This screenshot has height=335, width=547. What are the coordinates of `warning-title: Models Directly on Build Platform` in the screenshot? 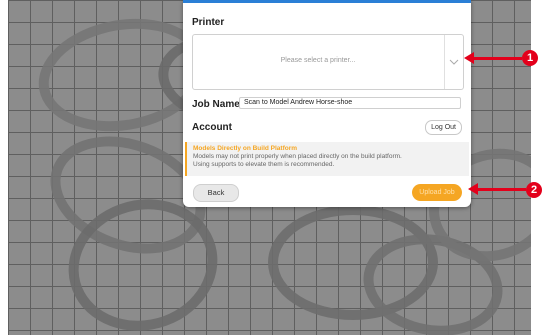 It's located at (245, 148).